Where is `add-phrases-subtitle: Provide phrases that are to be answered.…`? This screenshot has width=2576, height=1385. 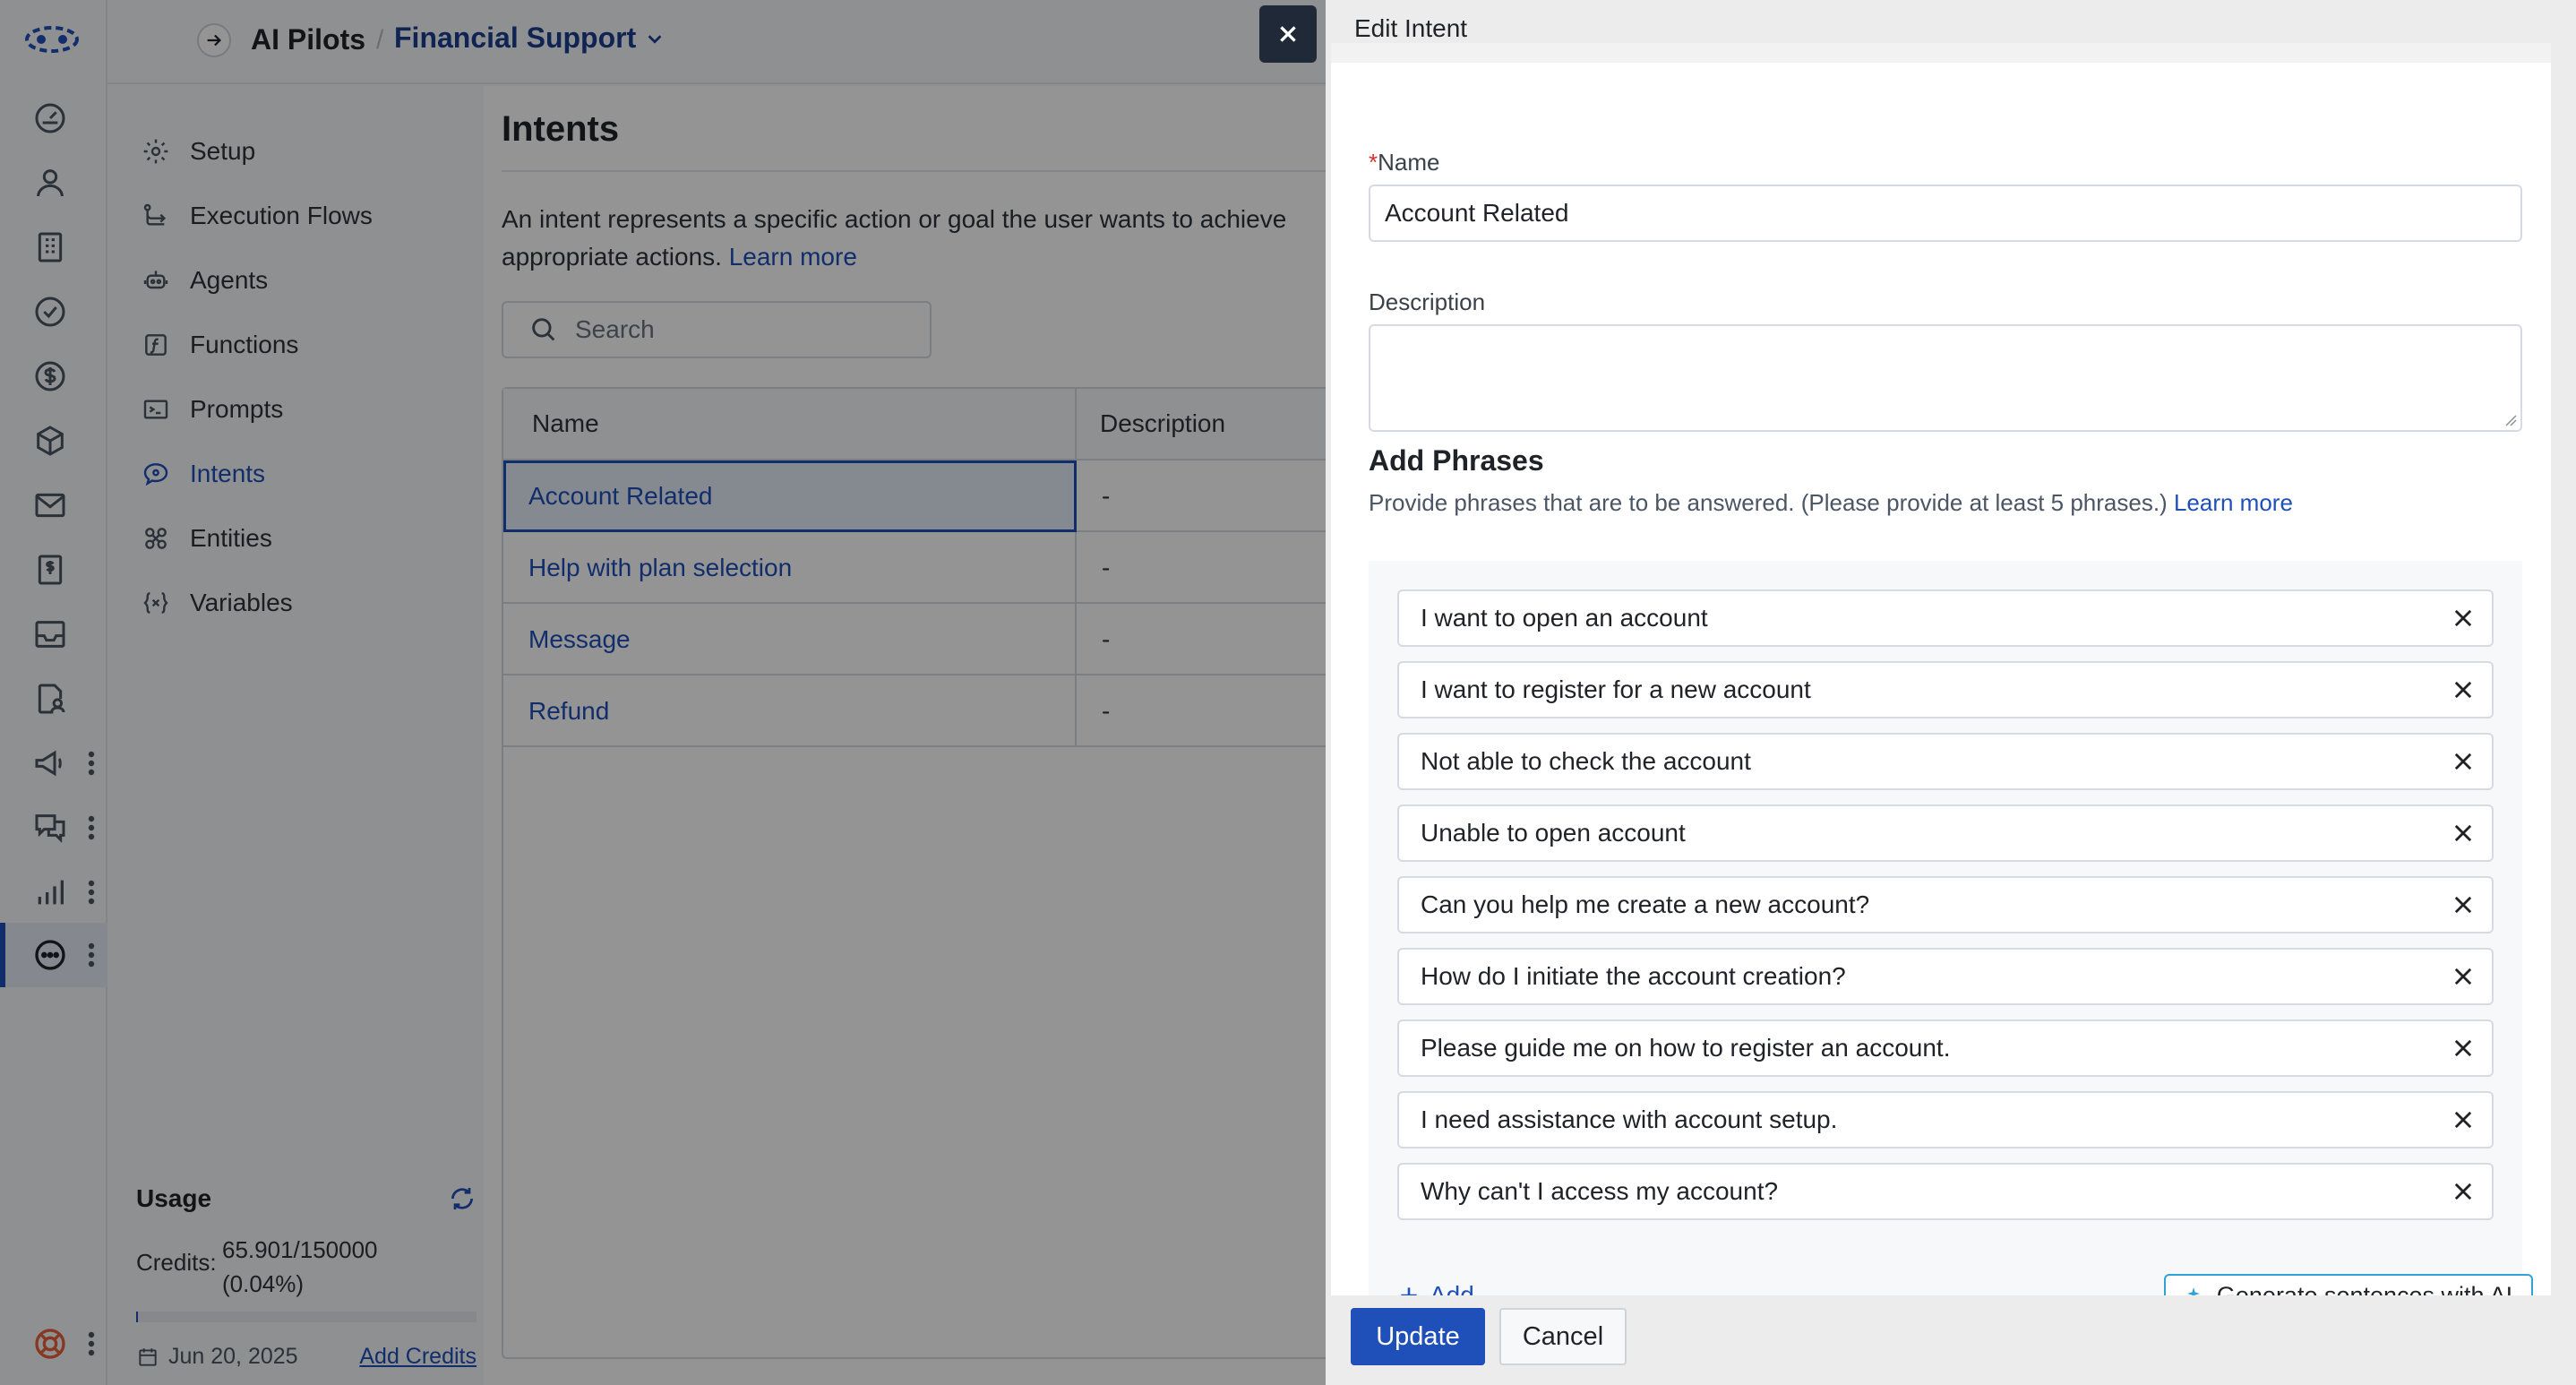
add-phrases-subtitle: Provide phrases that are to be answered.… is located at coordinates (1831, 503).